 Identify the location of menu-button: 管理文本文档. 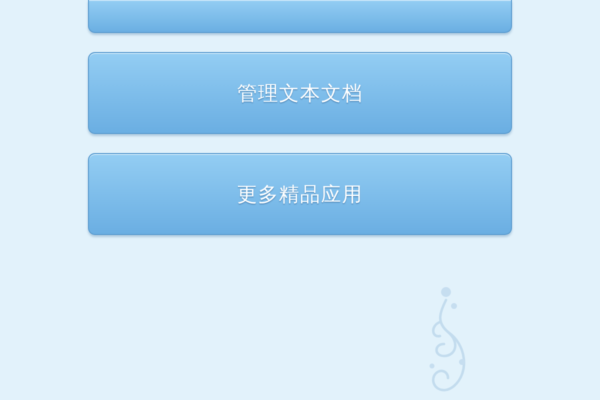
(300, 93).